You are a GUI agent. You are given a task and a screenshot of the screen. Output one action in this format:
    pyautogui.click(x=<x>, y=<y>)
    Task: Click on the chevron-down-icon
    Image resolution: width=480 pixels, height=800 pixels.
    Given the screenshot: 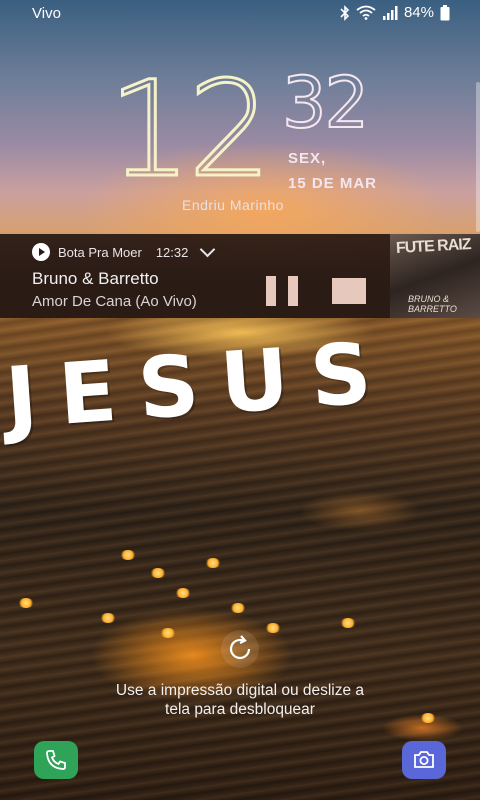 What is the action you would take?
    pyautogui.click(x=208, y=249)
    